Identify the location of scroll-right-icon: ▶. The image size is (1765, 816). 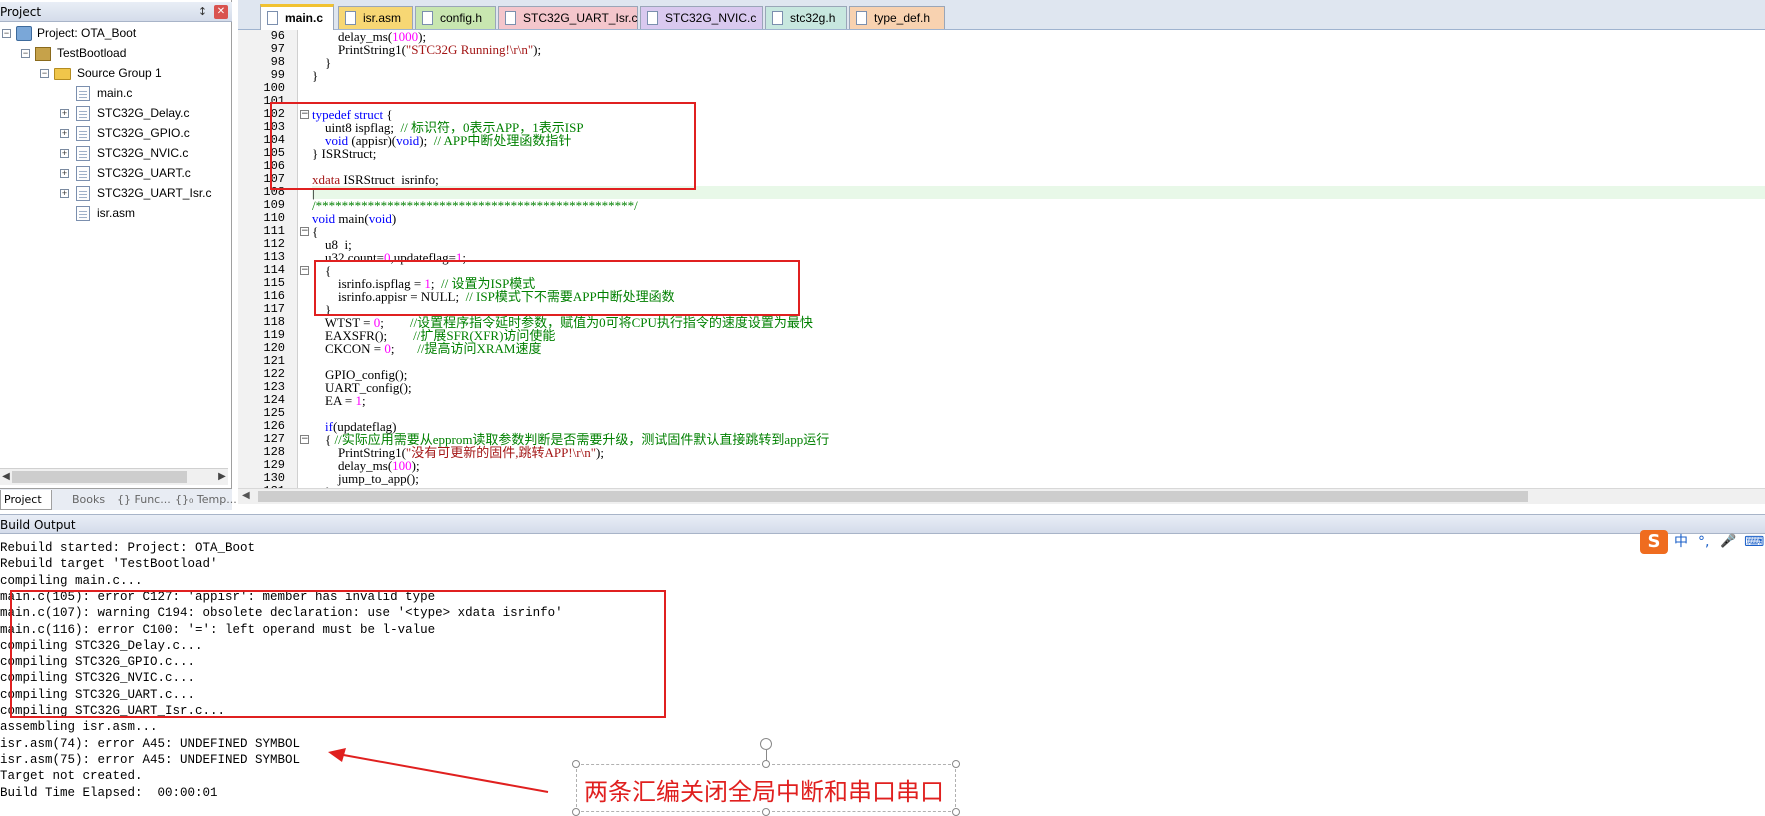
(222, 477).